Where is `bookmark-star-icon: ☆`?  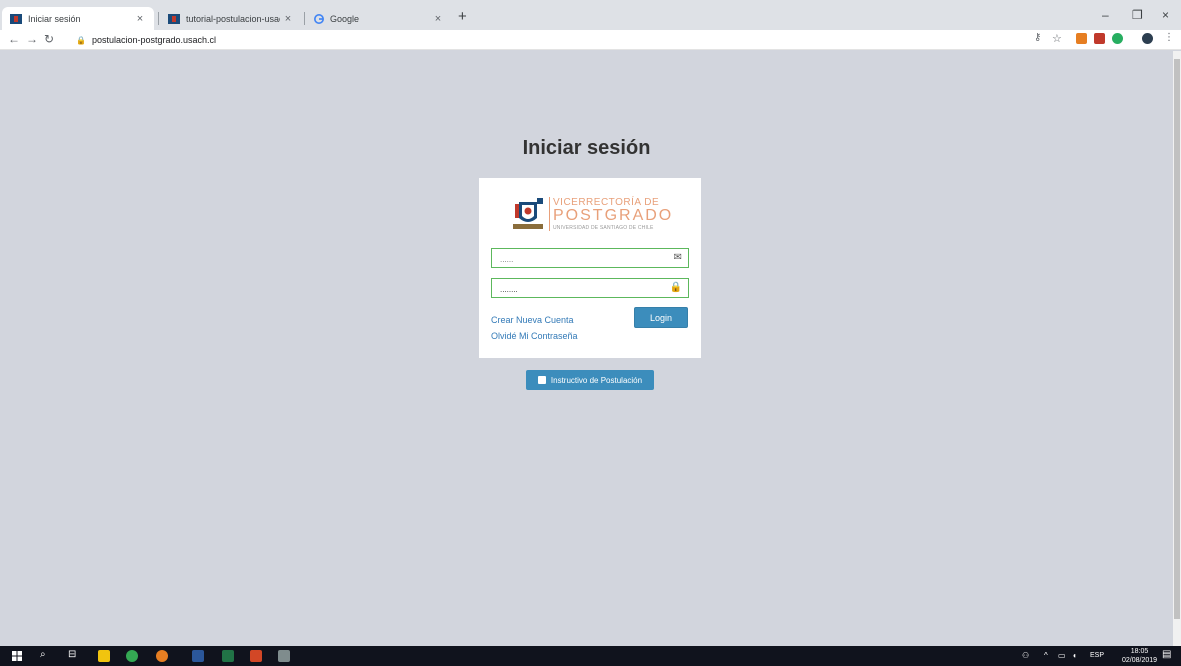
bookmark-star-icon: ☆ is located at coordinates (1057, 38).